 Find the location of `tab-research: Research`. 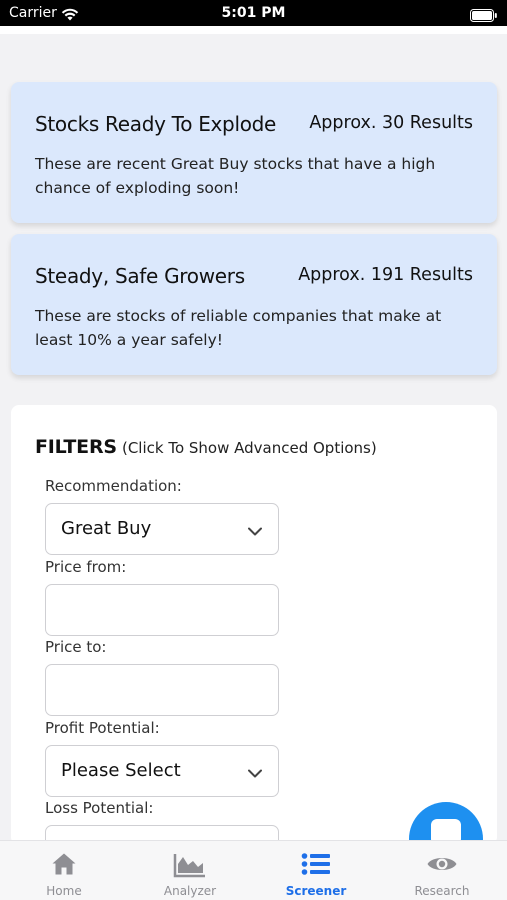

tab-research: Research is located at coordinates (442, 870).